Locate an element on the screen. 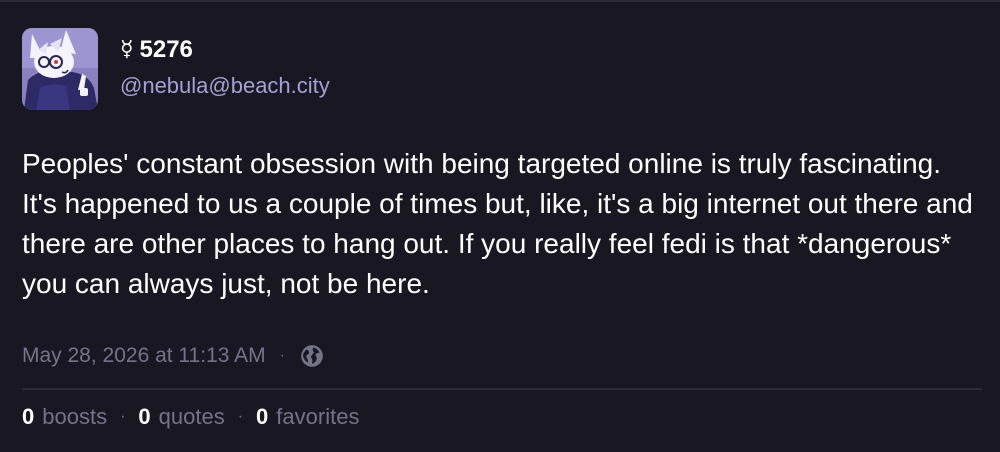 This screenshot has width=1000, height=452. status-meta: May 28, 2026 at 11:13 AM · is located at coordinates (173, 356).